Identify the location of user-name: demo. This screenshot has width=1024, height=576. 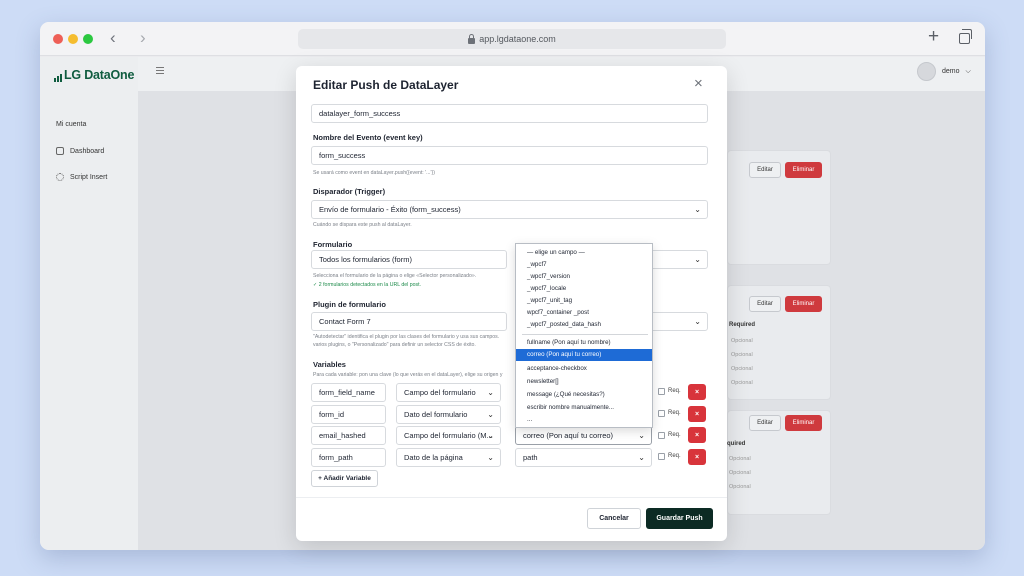
(951, 71).